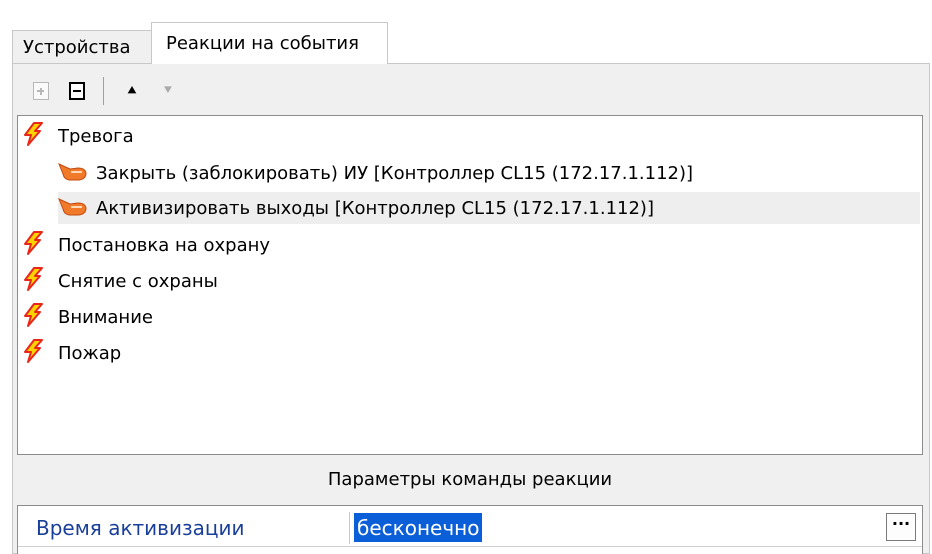 Image resolution: width=932 pixels, height=554 pixels. I want to click on move-up-button: ⯅, so click(132, 91).